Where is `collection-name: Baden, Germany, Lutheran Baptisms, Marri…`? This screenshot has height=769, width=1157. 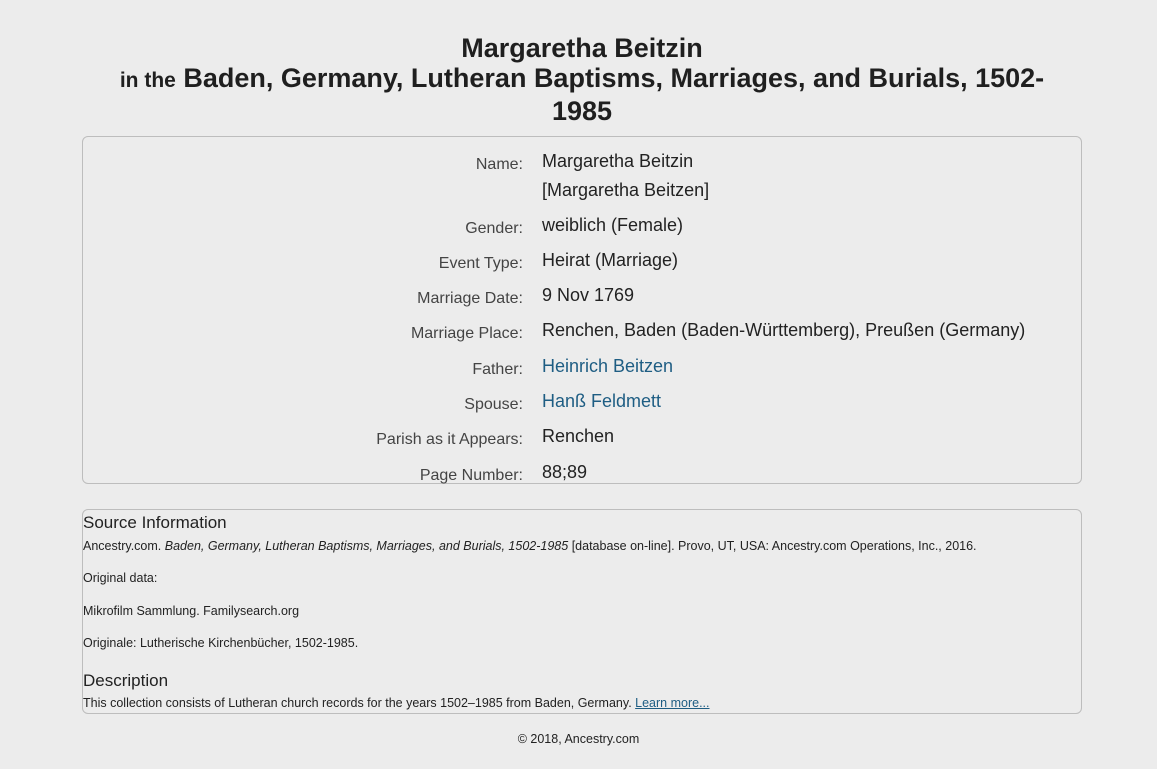 collection-name: Baden, Germany, Lutheran Baptisms, Marri… is located at coordinates (614, 94).